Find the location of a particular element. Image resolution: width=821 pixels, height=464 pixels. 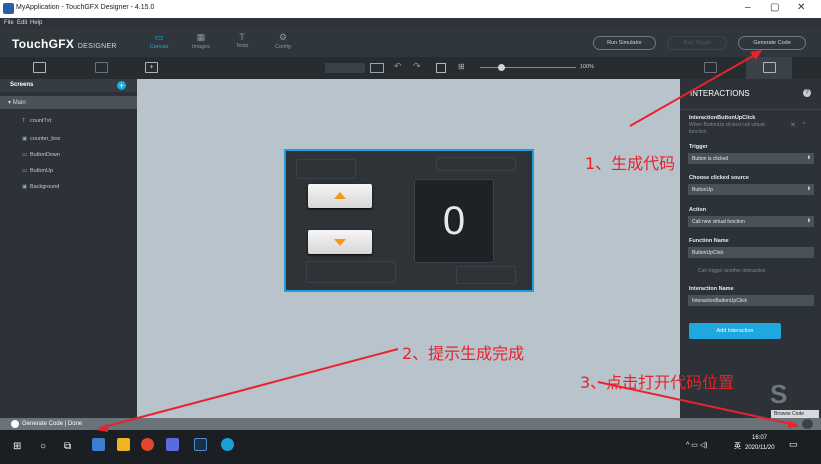

arrow-step1 is located at coordinates (695, 89).